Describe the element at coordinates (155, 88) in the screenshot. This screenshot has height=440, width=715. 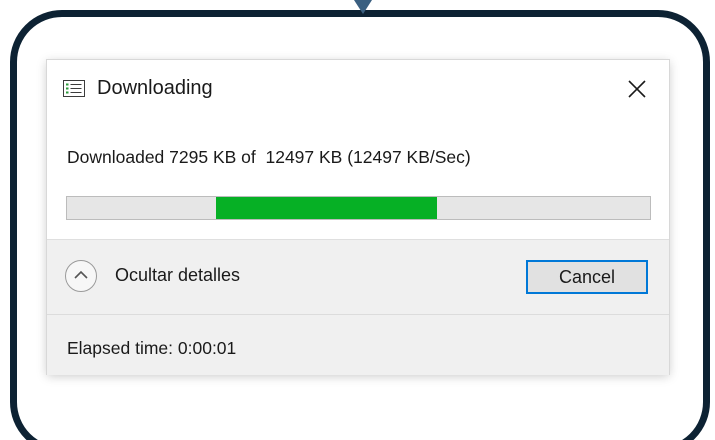
I see `dialog-title: Downloading` at that location.